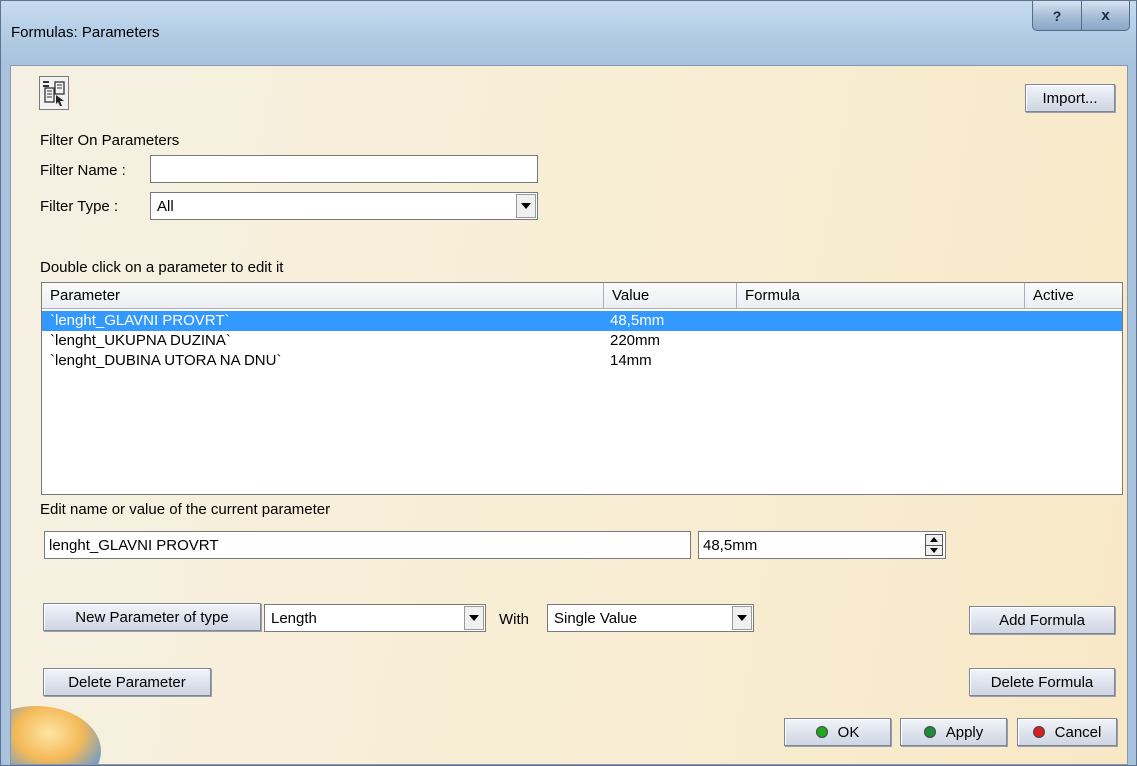  Describe the element at coordinates (344, 169) in the screenshot. I see `filter-name-input` at that location.